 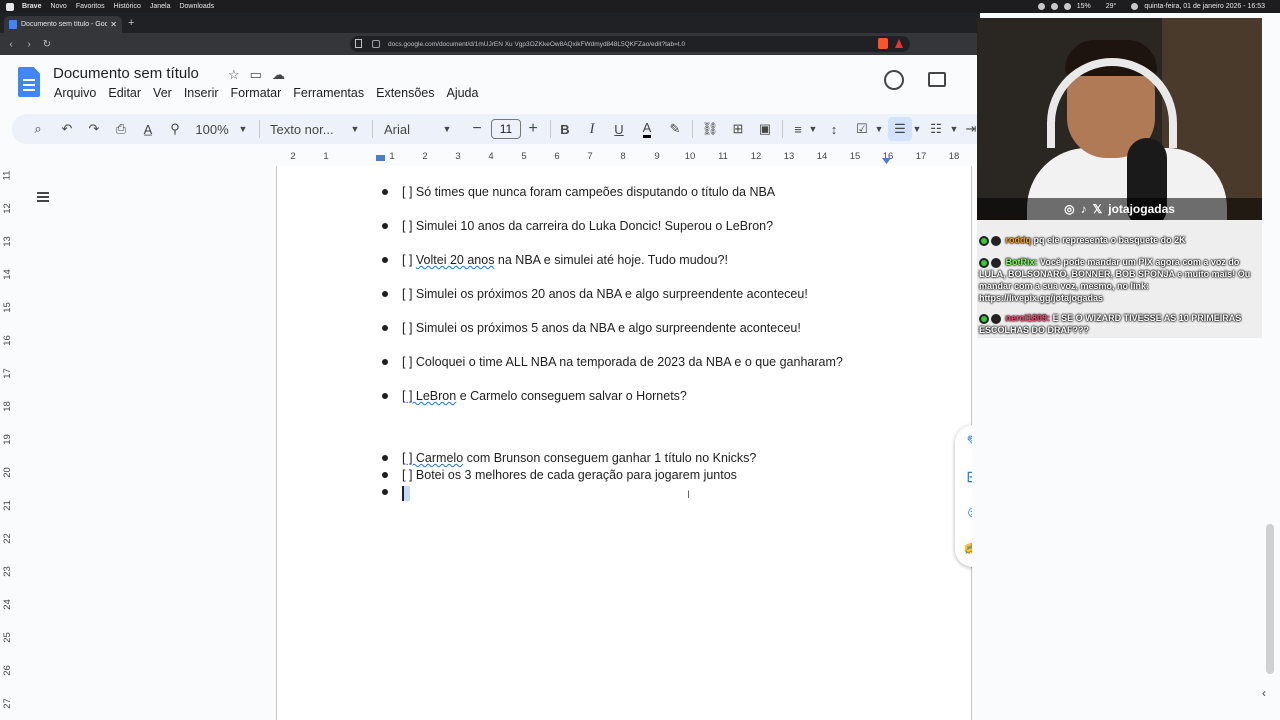 What do you see at coordinates (212, 129) in the screenshot?
I see `zoom-select: 100%` at bounding box center [212, 129].